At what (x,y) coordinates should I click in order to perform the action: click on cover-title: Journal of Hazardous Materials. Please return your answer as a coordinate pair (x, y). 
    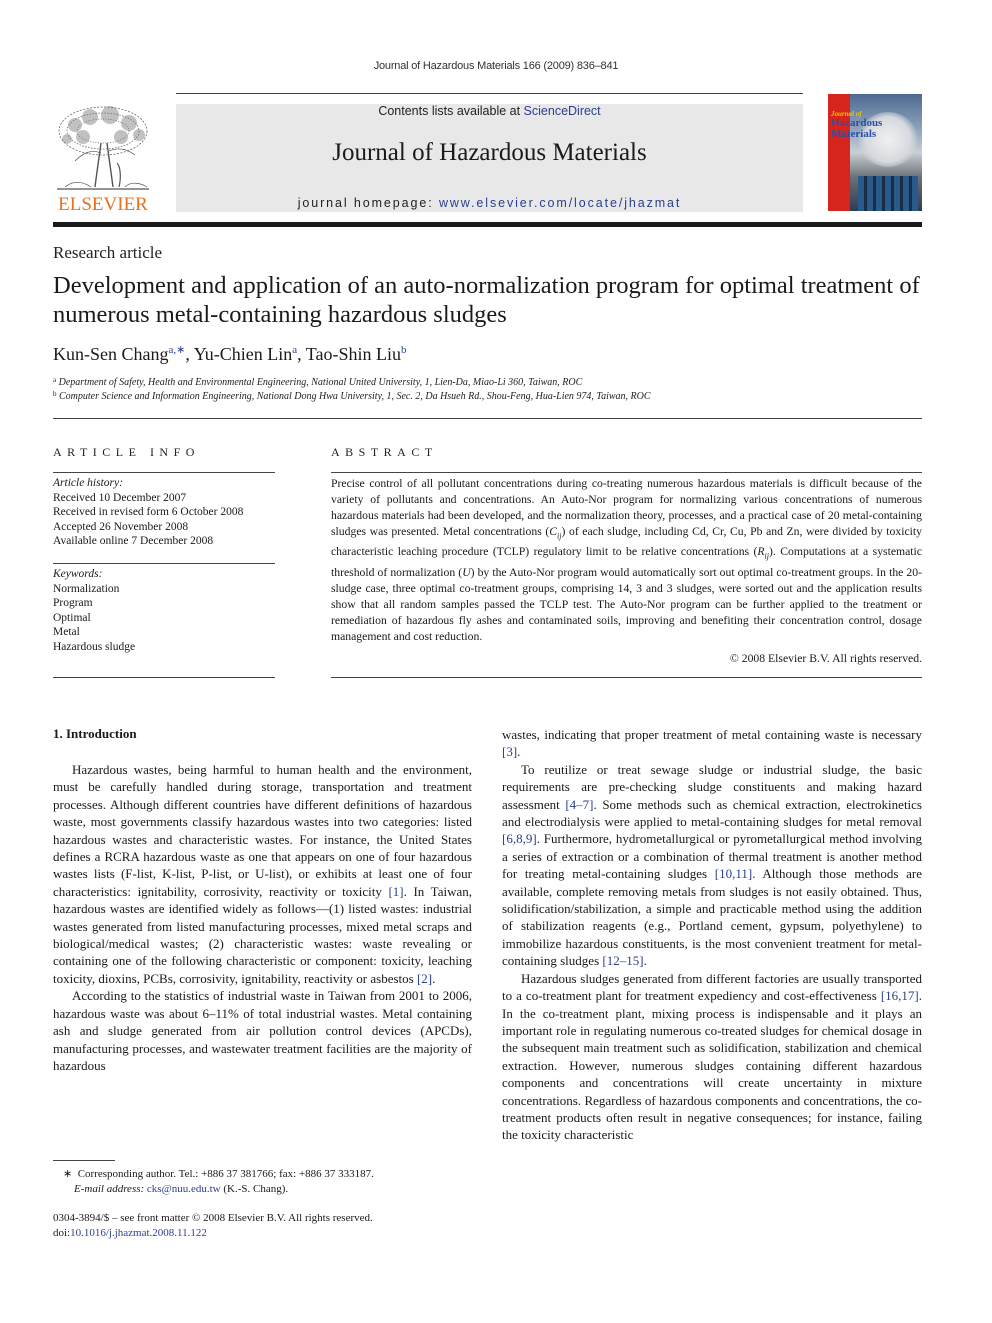
    Looking at the image, I should click on (876, 125).